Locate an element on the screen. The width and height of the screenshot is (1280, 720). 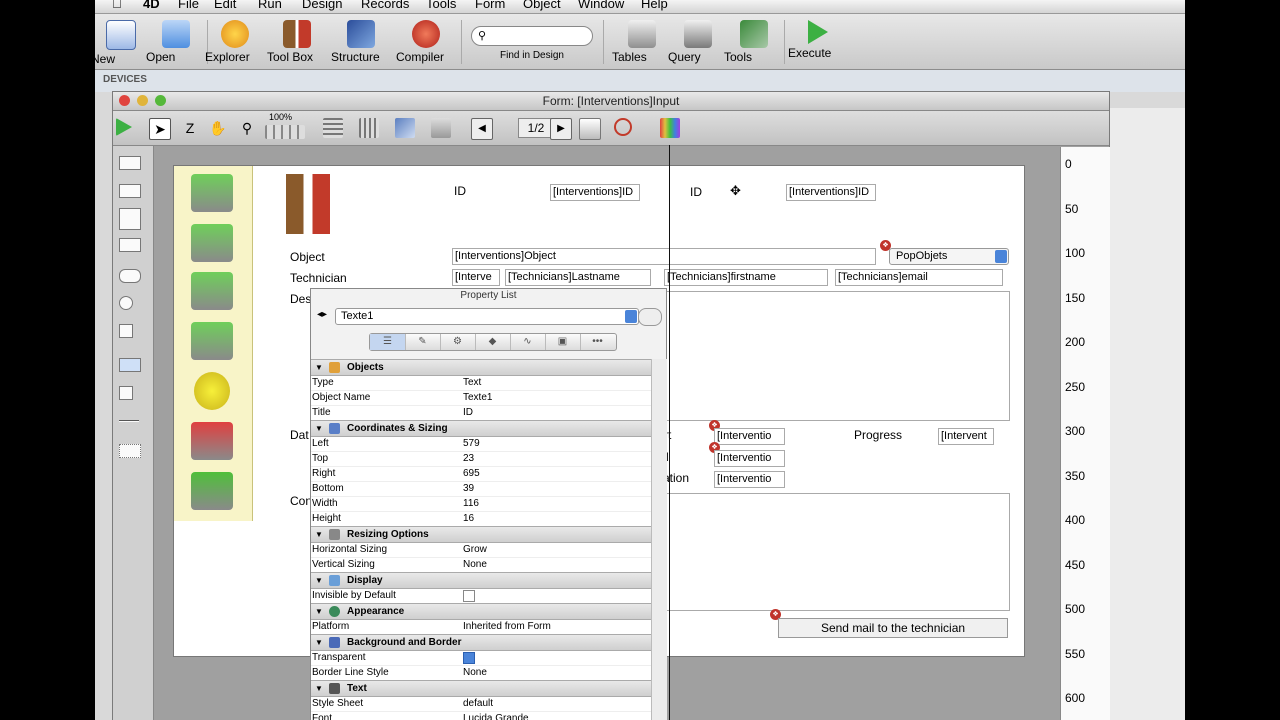
button-tool-icon is located at coordinates (130, 276).